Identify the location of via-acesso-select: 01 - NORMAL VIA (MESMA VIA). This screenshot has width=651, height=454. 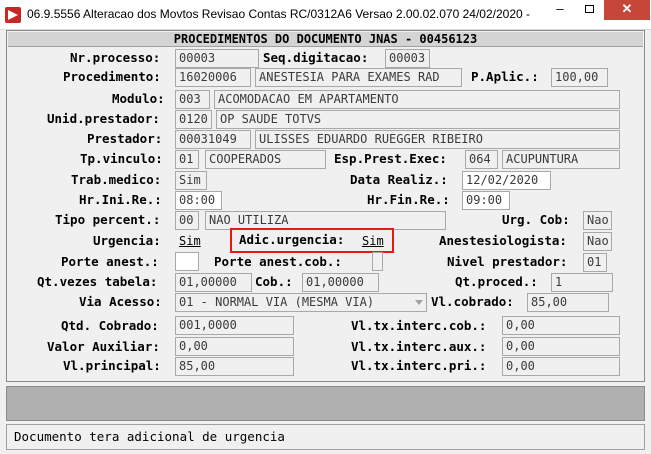
(301, 302).